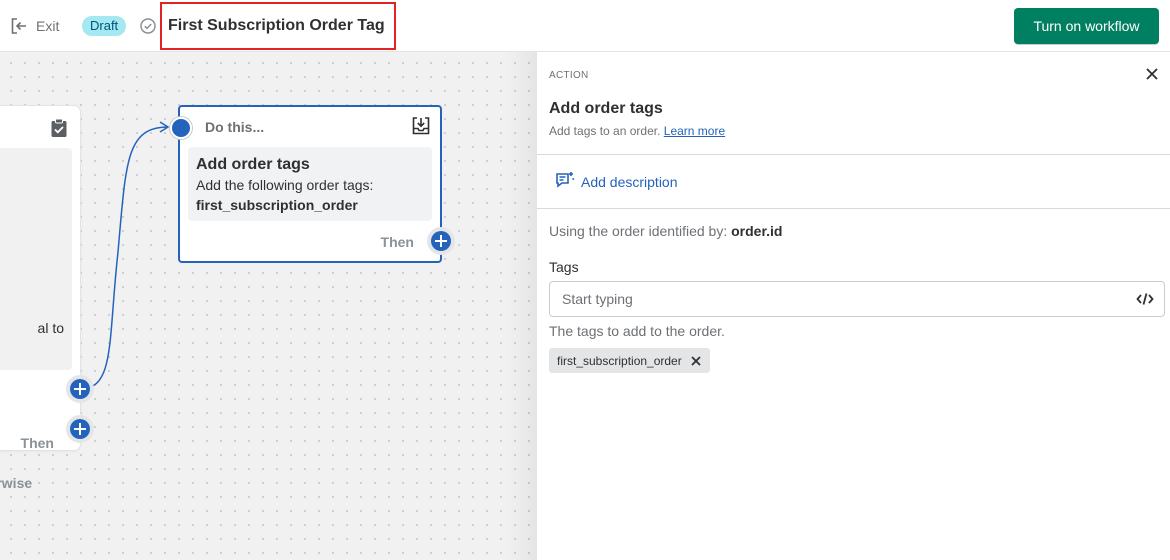  Describe the element at coordinates (285, 185) in the screenshot. I see `action-card-description: Add the following order tags:` at that location.